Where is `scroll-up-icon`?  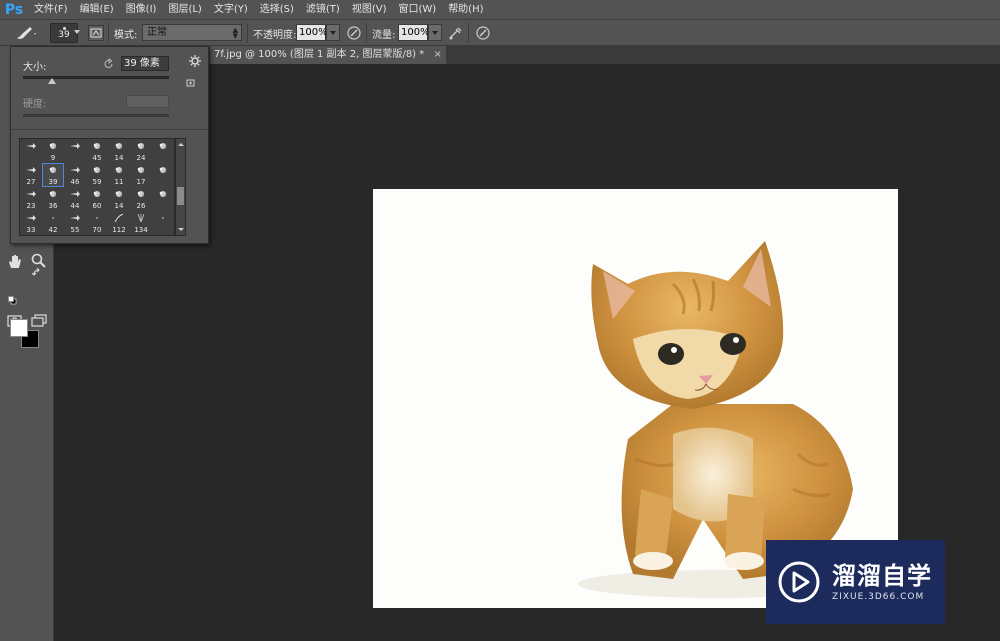 scroll-up-icon is located at coordinates (181, 144).